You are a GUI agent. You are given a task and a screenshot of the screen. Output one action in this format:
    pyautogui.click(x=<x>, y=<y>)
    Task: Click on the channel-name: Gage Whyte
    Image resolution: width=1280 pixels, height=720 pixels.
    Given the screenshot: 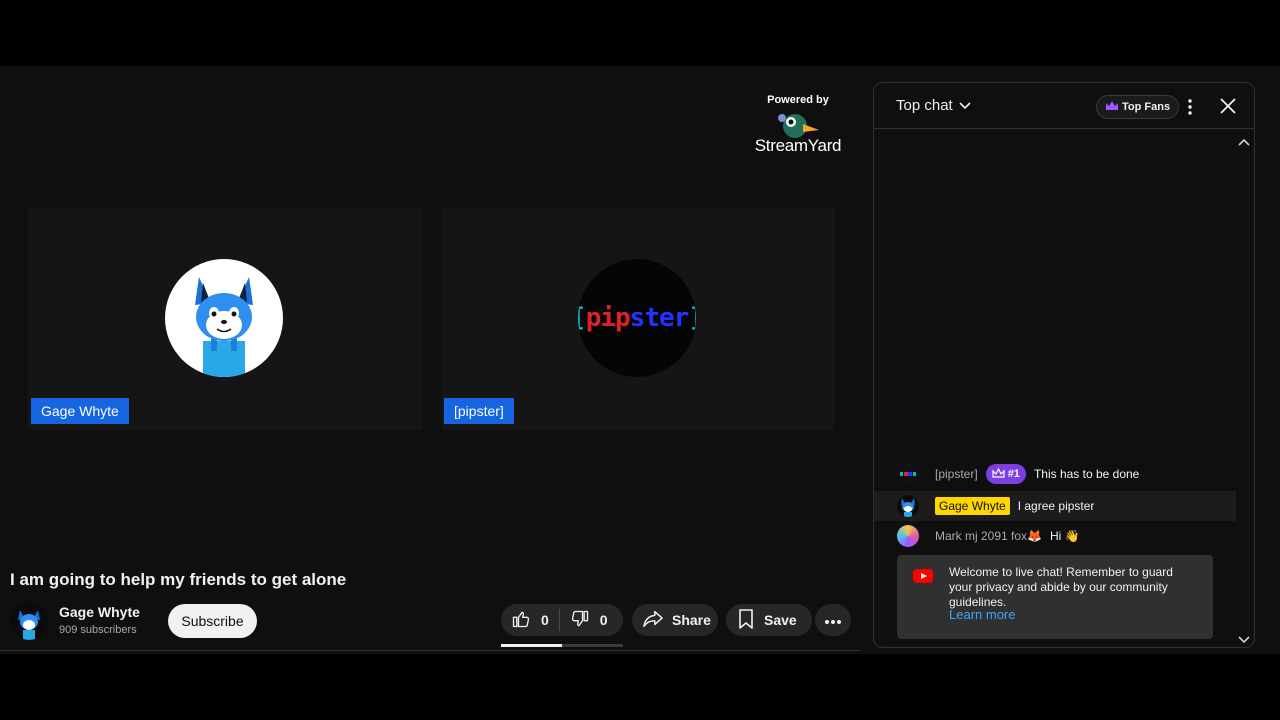 What is the action you would take?
    pyautogui.click(x=99, y=612)
    